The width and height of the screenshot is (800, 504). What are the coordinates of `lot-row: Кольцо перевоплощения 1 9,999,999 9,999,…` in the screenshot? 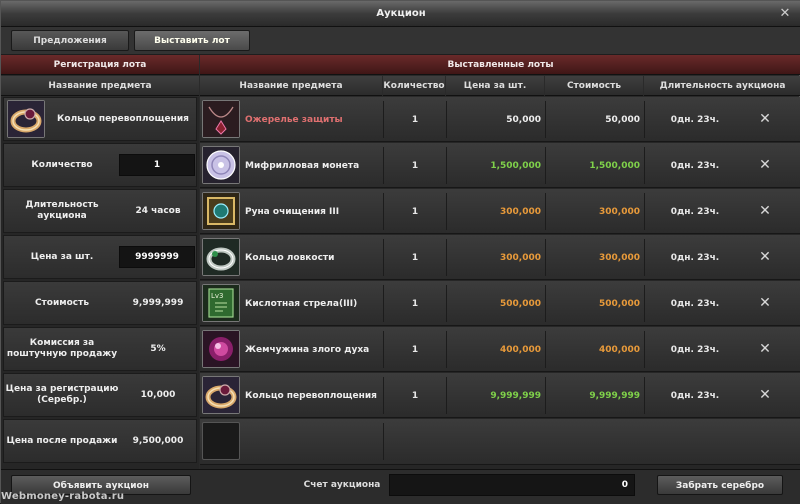 It's located at (500, 395).